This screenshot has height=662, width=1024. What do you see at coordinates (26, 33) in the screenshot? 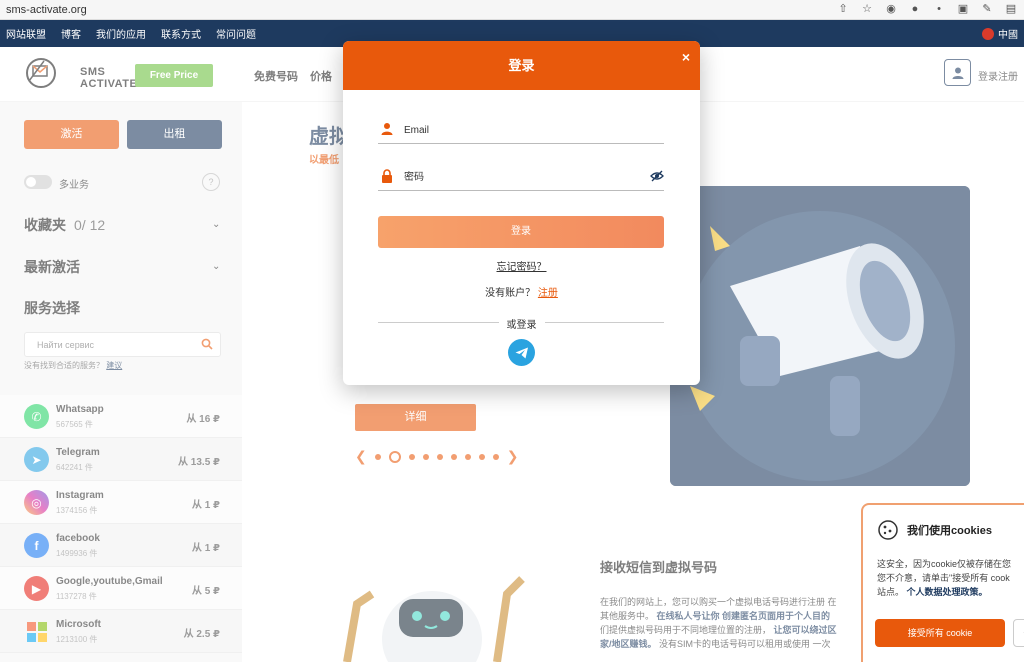
I see `topnav-link-affiliate: 网站联盟` at bounding box center [26, 33].